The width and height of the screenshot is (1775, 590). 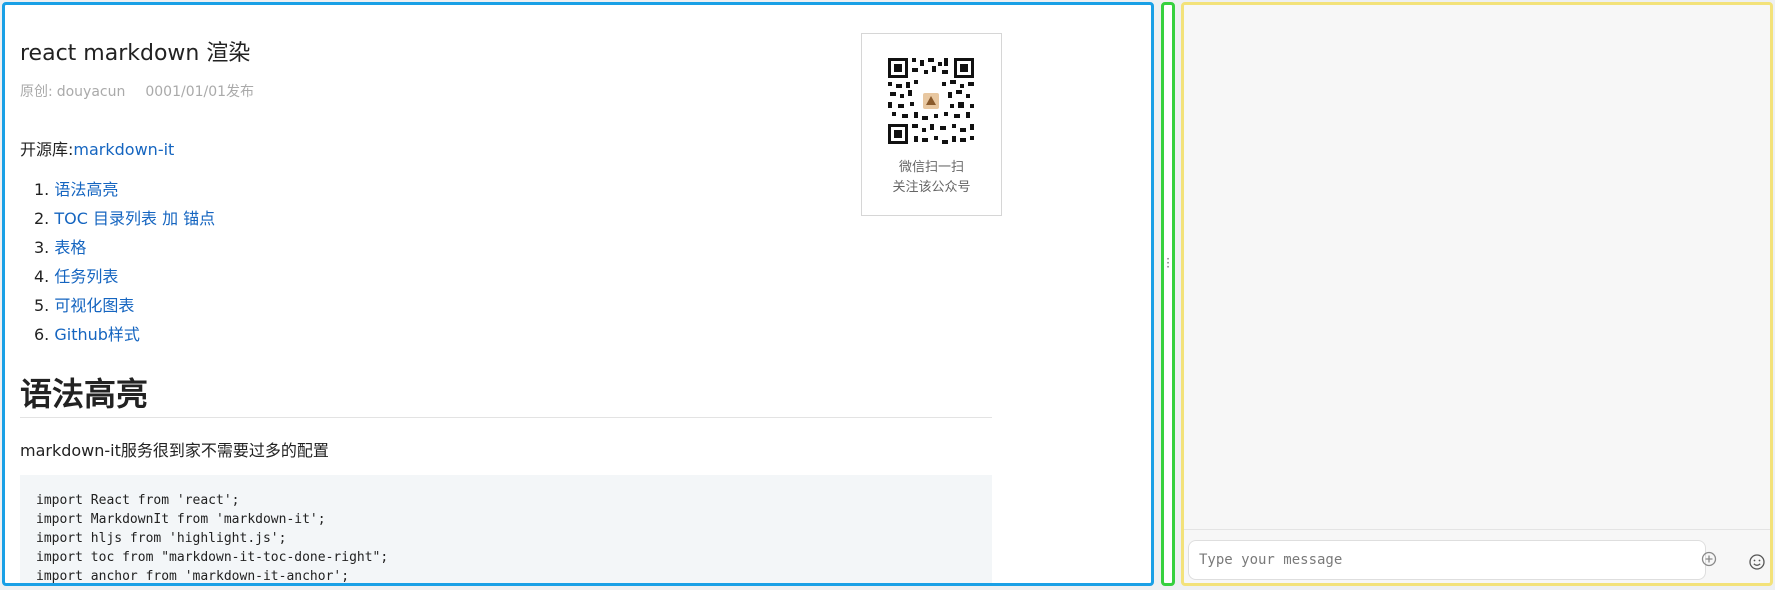 I want to click on toc-link-syntax-highlight: 语法高亮, so click(x=86, y=189).